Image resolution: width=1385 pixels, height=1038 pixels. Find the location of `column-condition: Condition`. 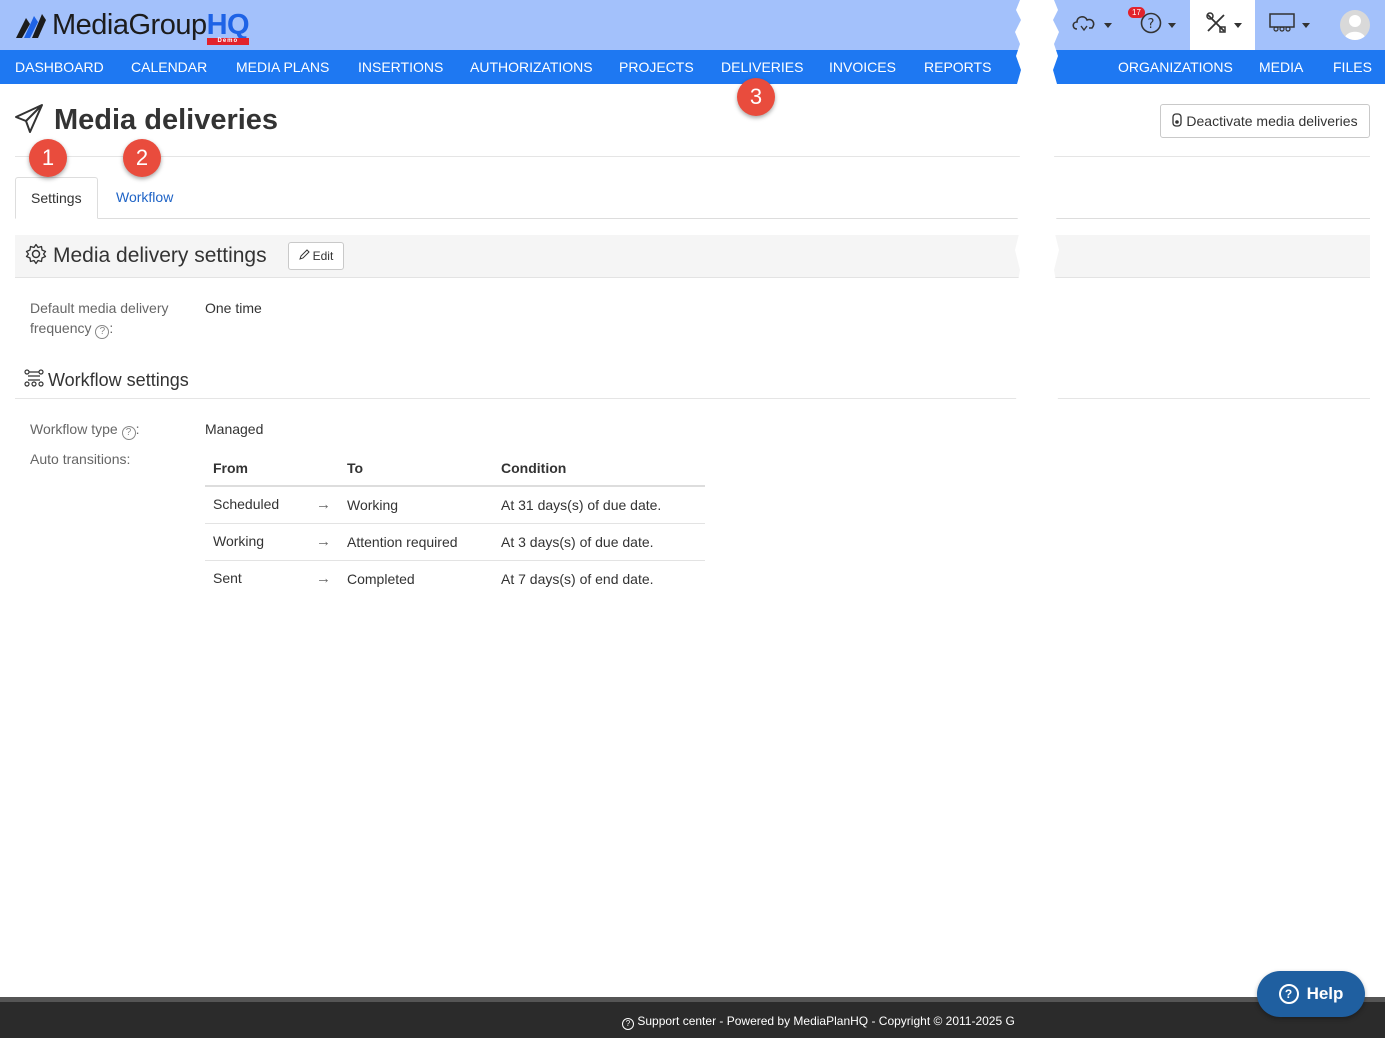

column-condition: Condition is located at coordinates (599, 468).